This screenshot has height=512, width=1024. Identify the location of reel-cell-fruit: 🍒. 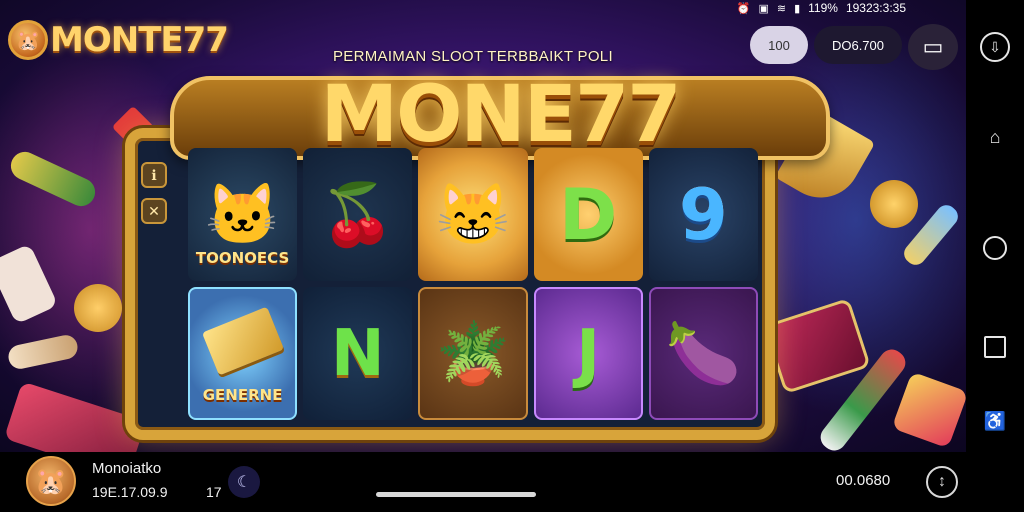
(358, 214).